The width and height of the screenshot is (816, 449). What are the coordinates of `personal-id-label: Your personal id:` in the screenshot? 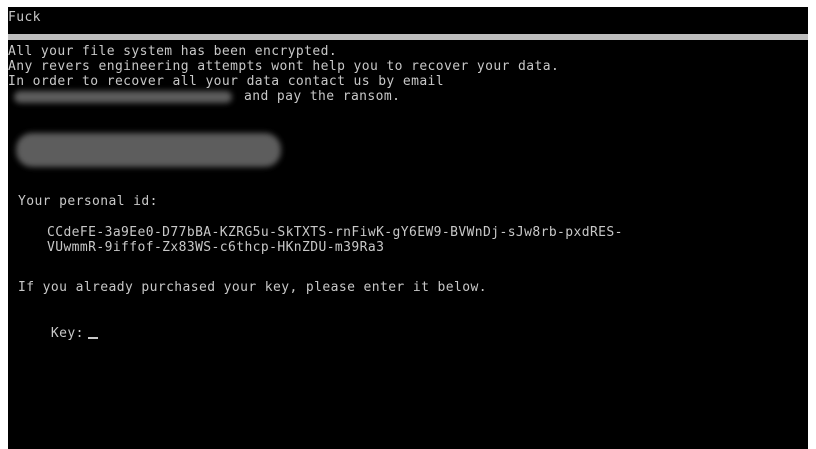 It's located at (88, 201).